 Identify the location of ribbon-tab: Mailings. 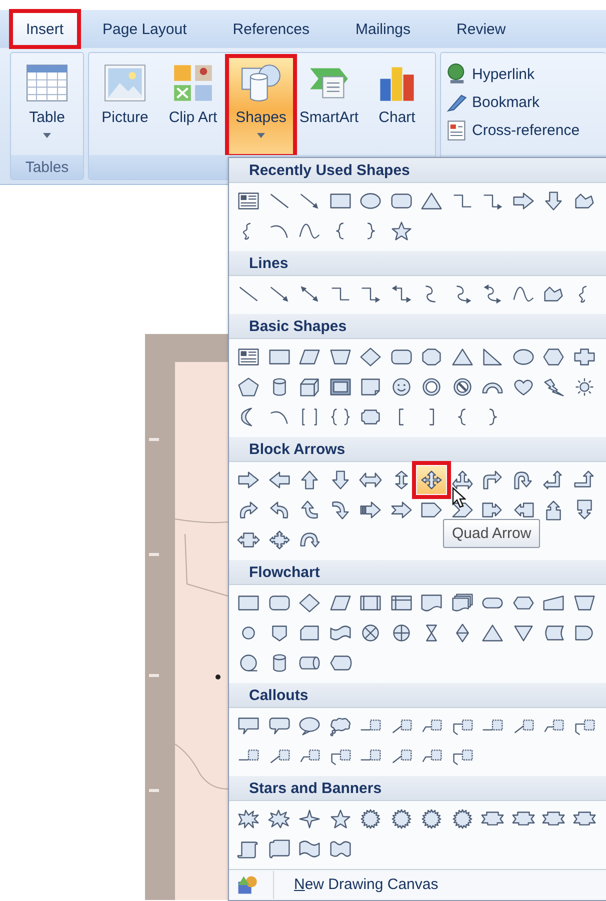
(383, 29).